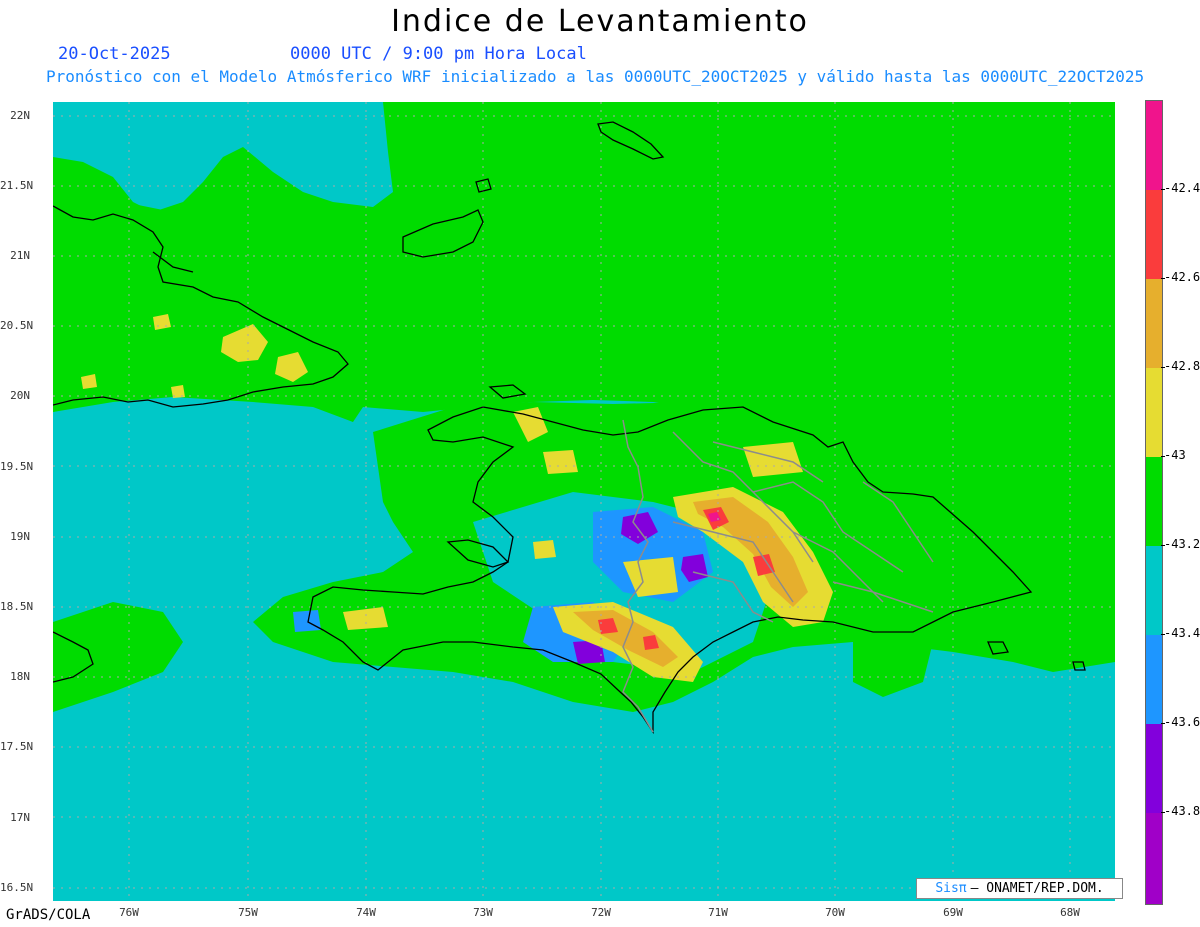  Describe the element at coordinates (20, 255) in the screenshot. I see `lat-label: 21N` at that location.